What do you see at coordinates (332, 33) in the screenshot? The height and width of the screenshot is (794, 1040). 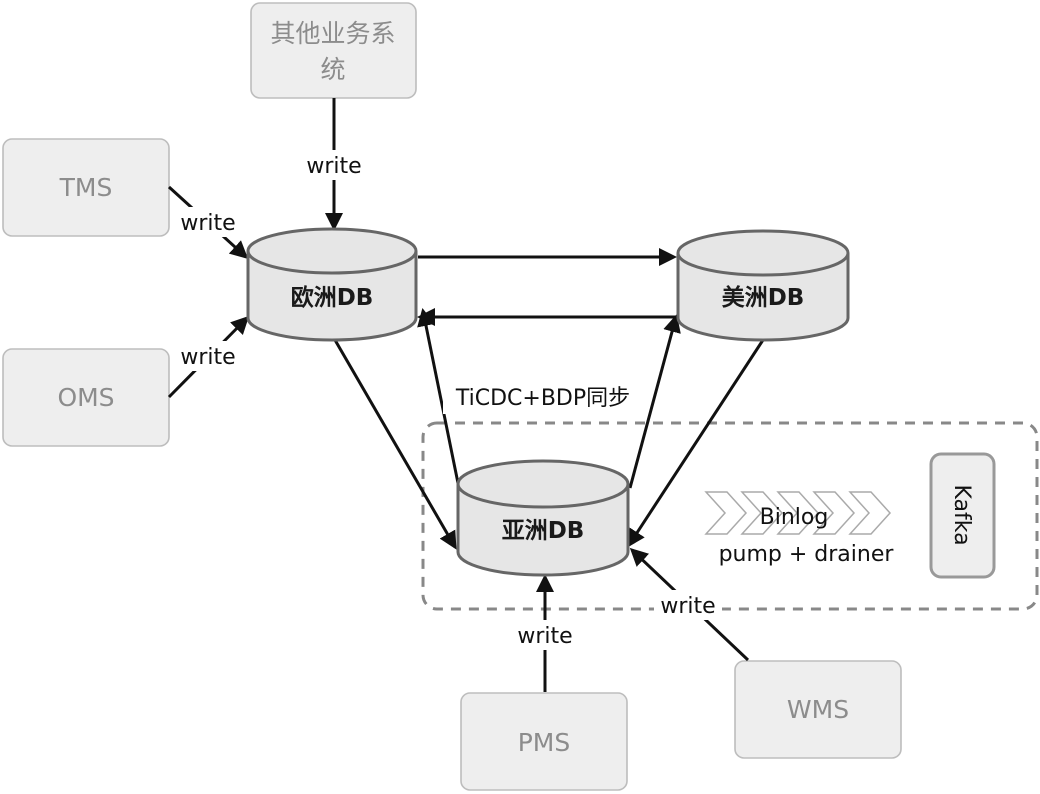 I see `other-systems-label-line1: 其他业务系` at bounding box center [332, 33].